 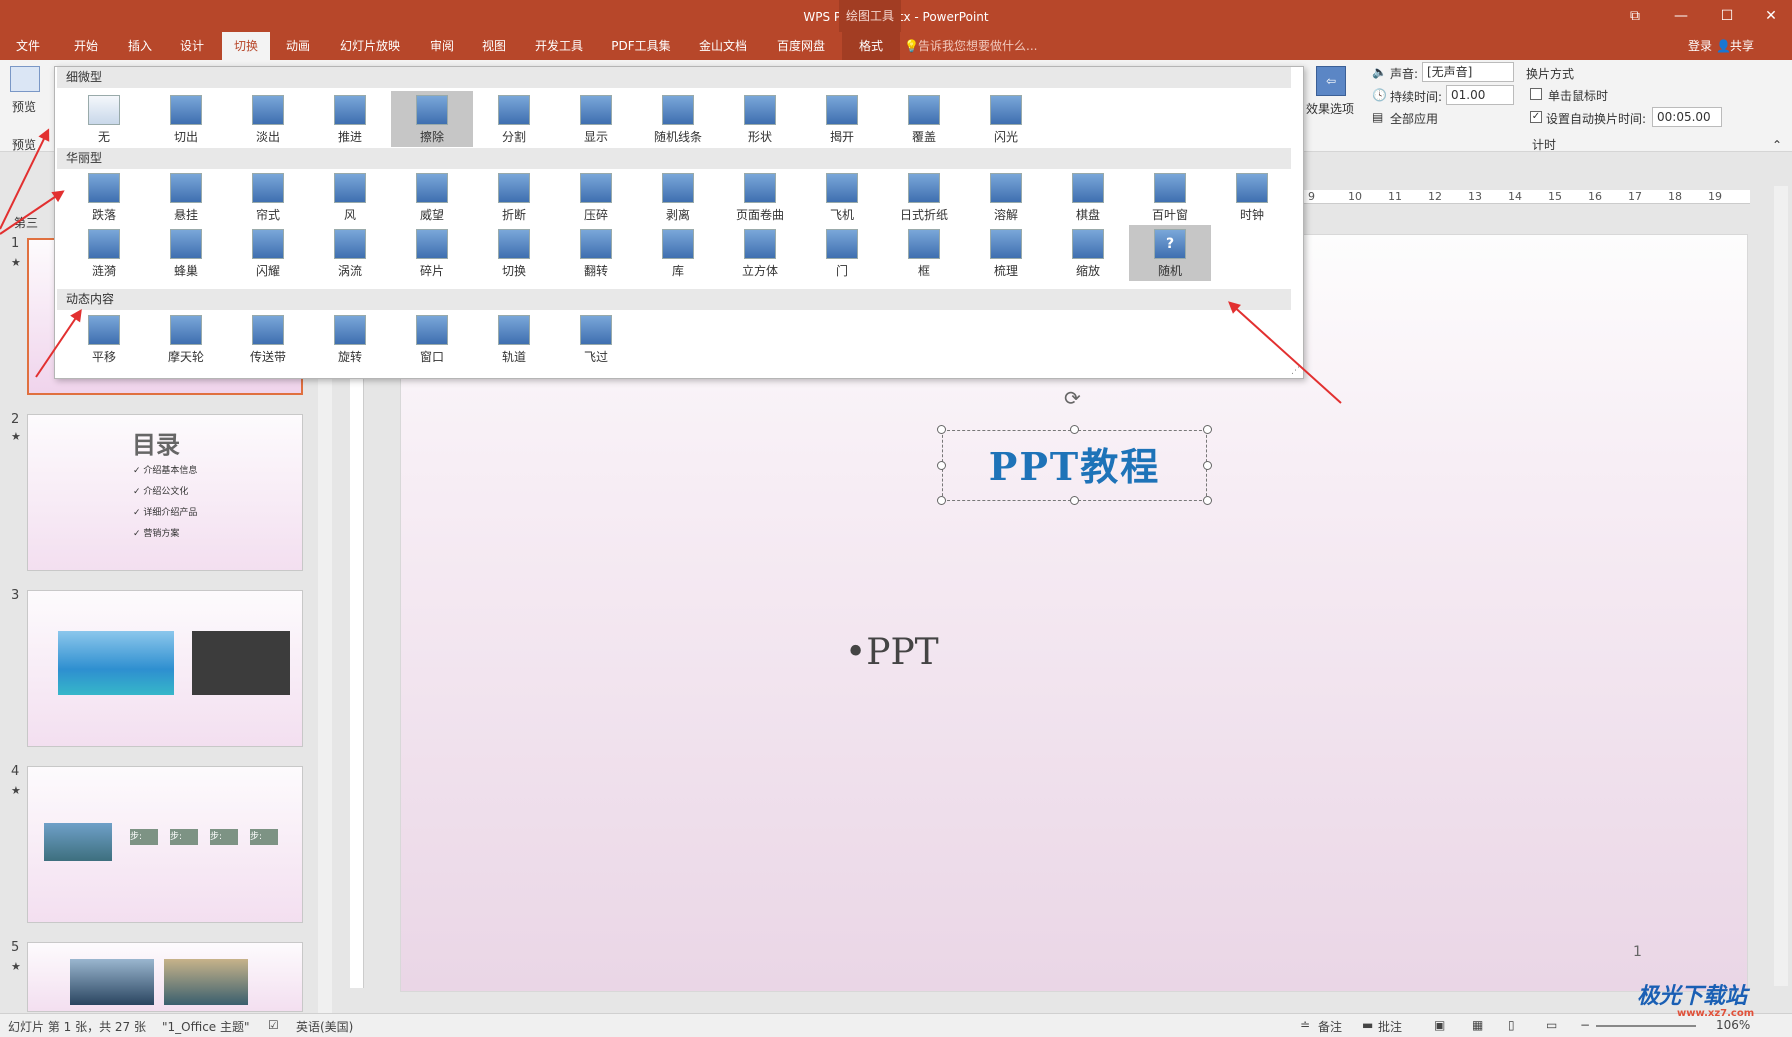 I want to click on transition-option: 帘式, so click(x=268, y=197).